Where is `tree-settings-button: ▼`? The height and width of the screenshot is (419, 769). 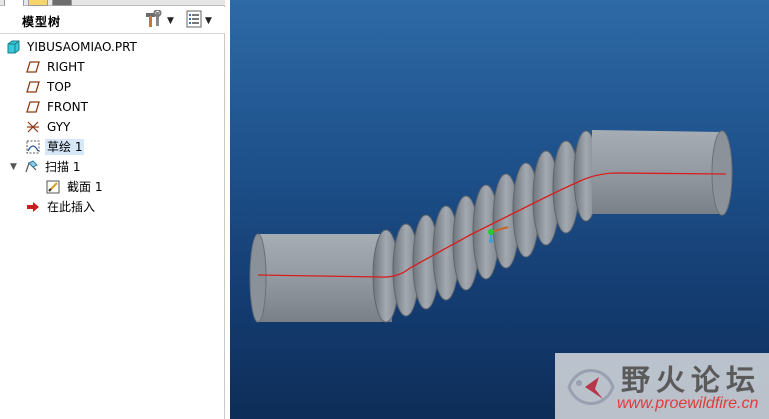
tree-settings-button: ▼ is located at coordinates (199, 20).